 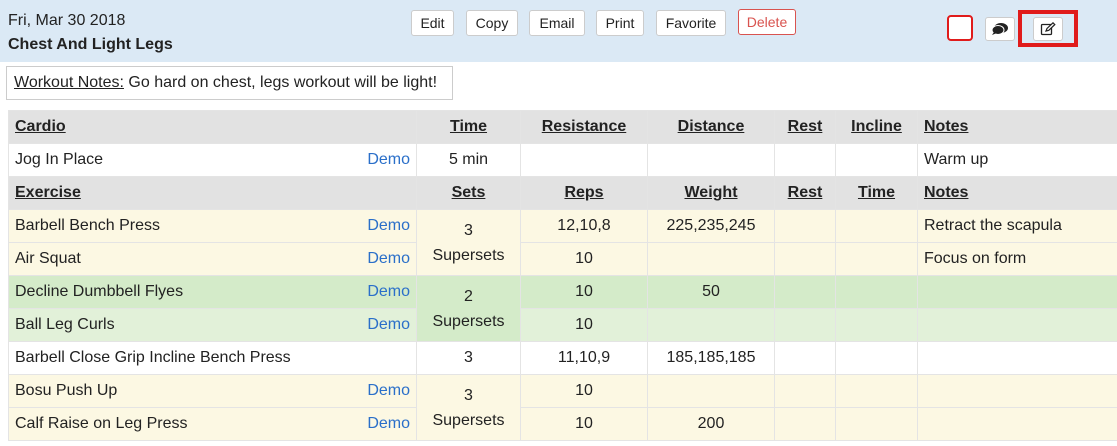 I want to click on exercise-name-cell: Barbell Close Grip Incline Bench Press, so click(x=212, y=358).